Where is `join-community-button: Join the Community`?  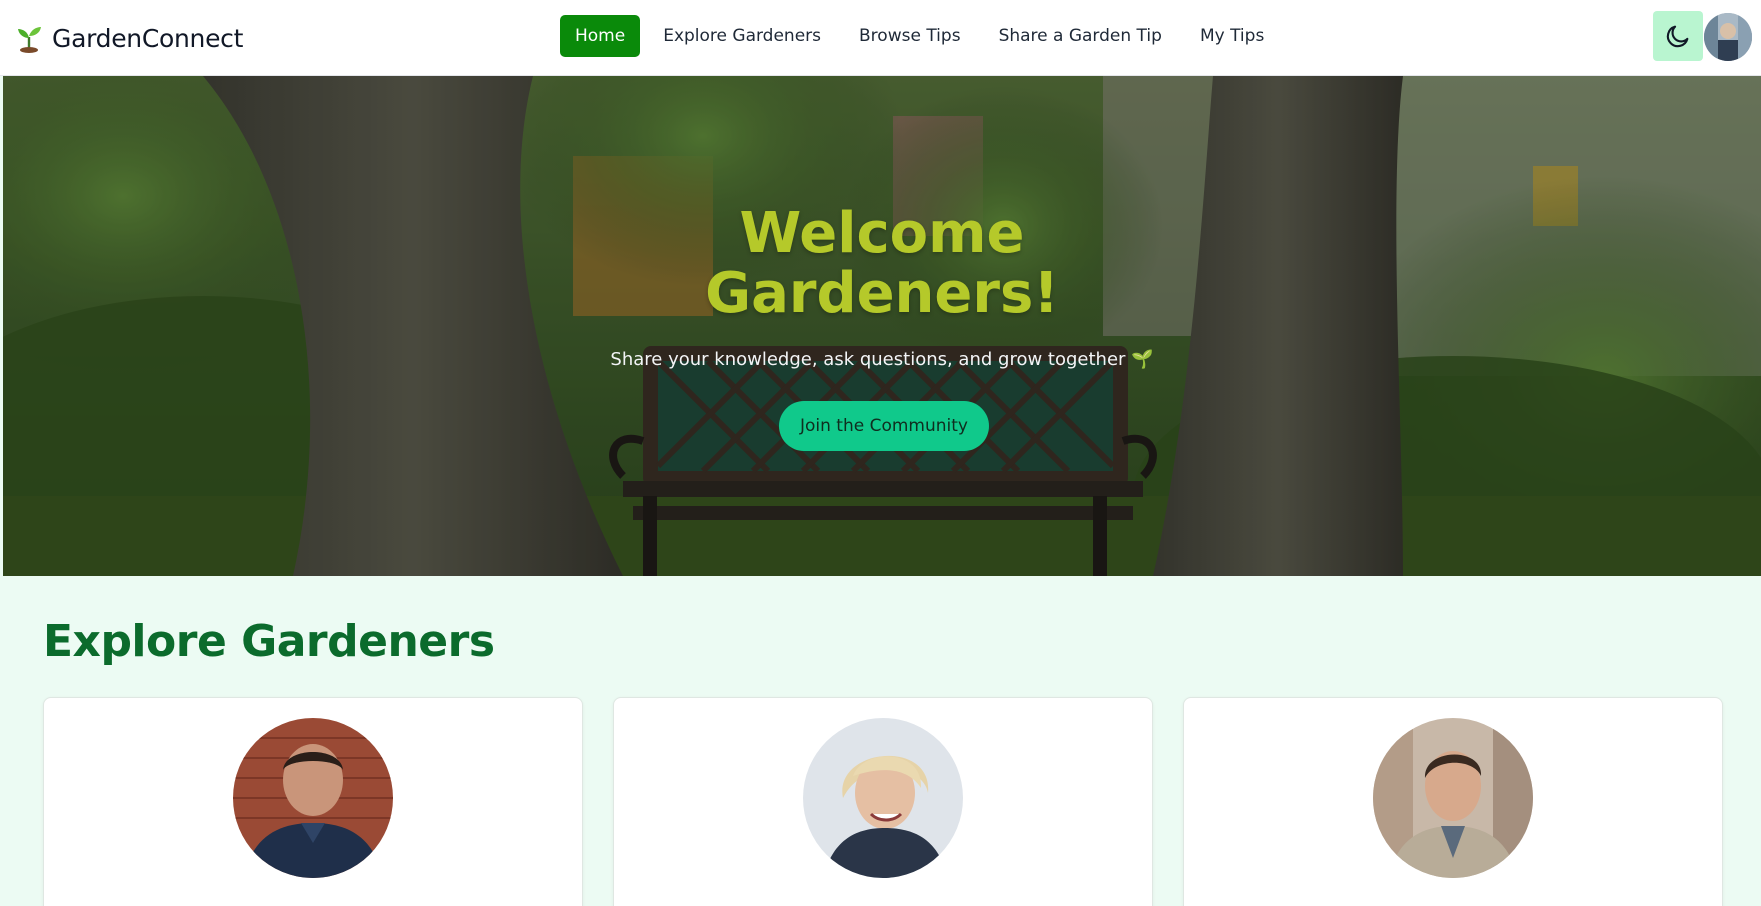
join-community-button: Join the Community is located at coordinates (884, 426).